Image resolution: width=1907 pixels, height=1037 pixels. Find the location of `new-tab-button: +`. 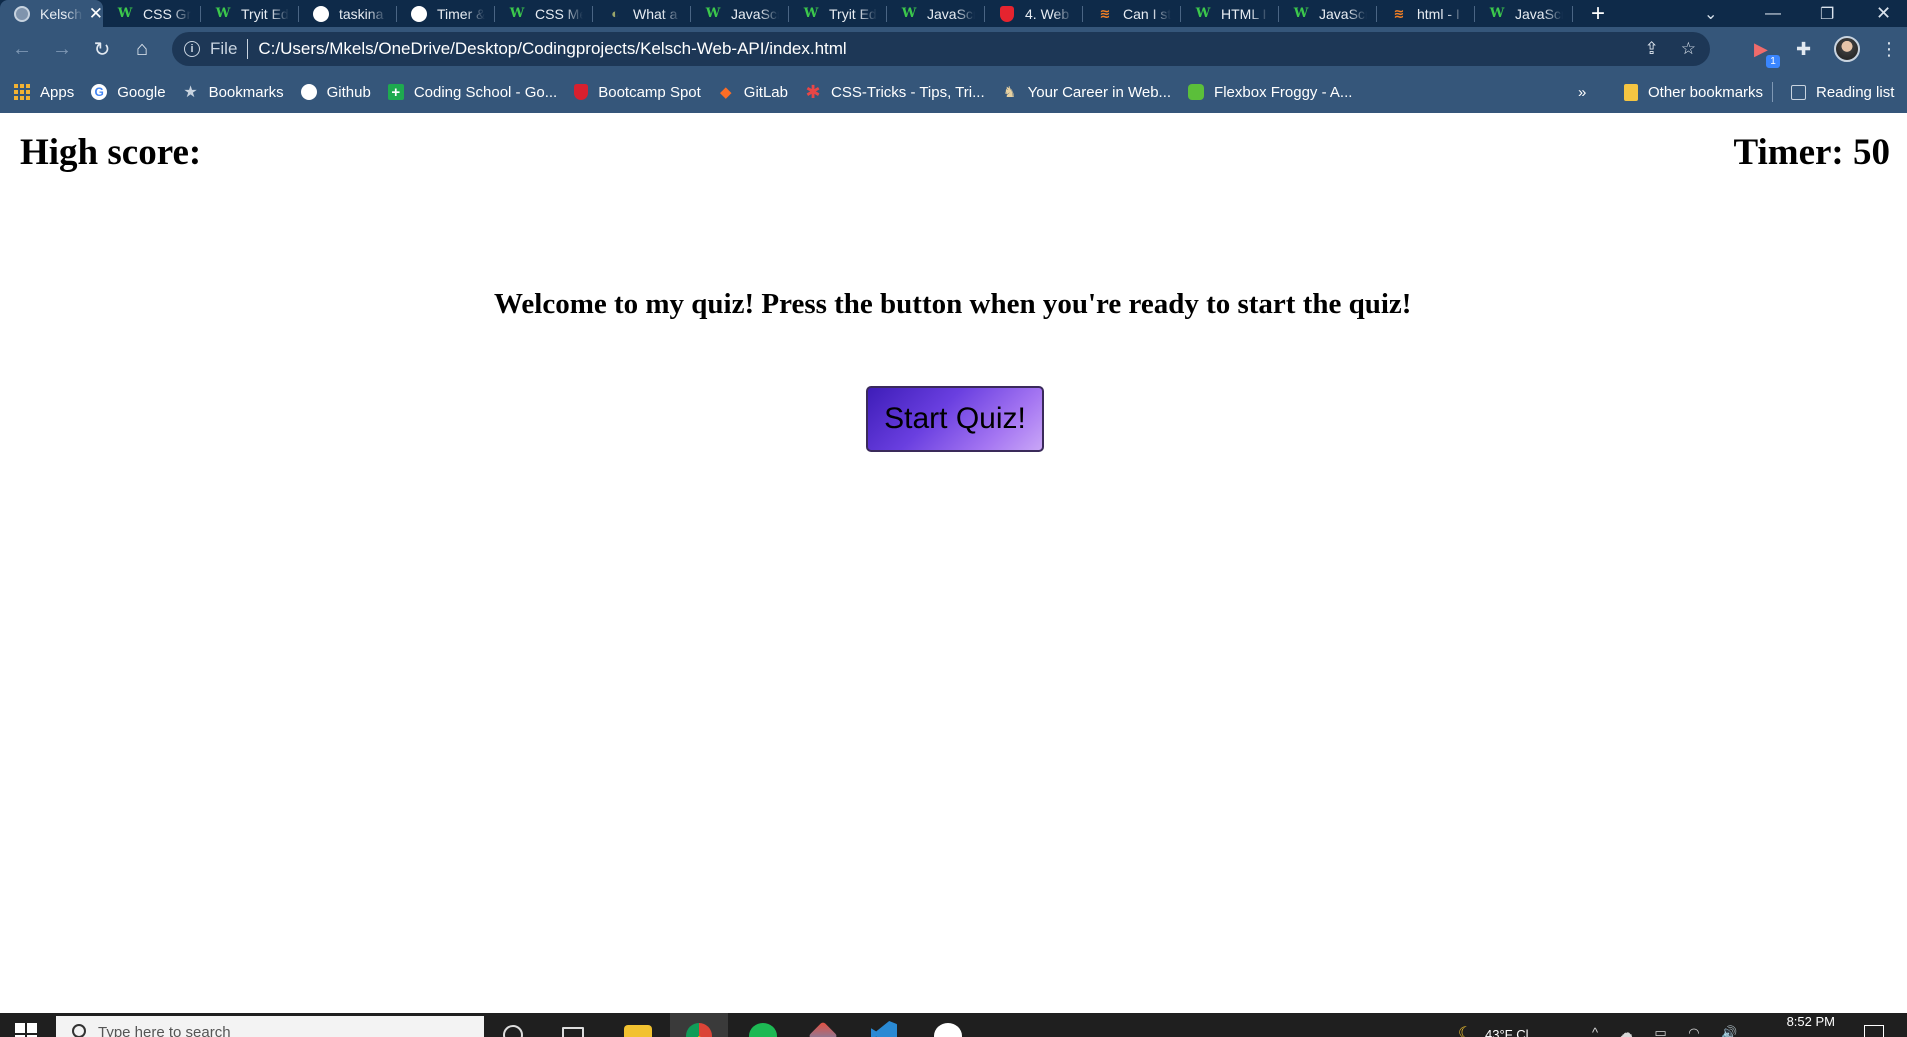

new-tab-button: + is located at coordinates (1598, 13).